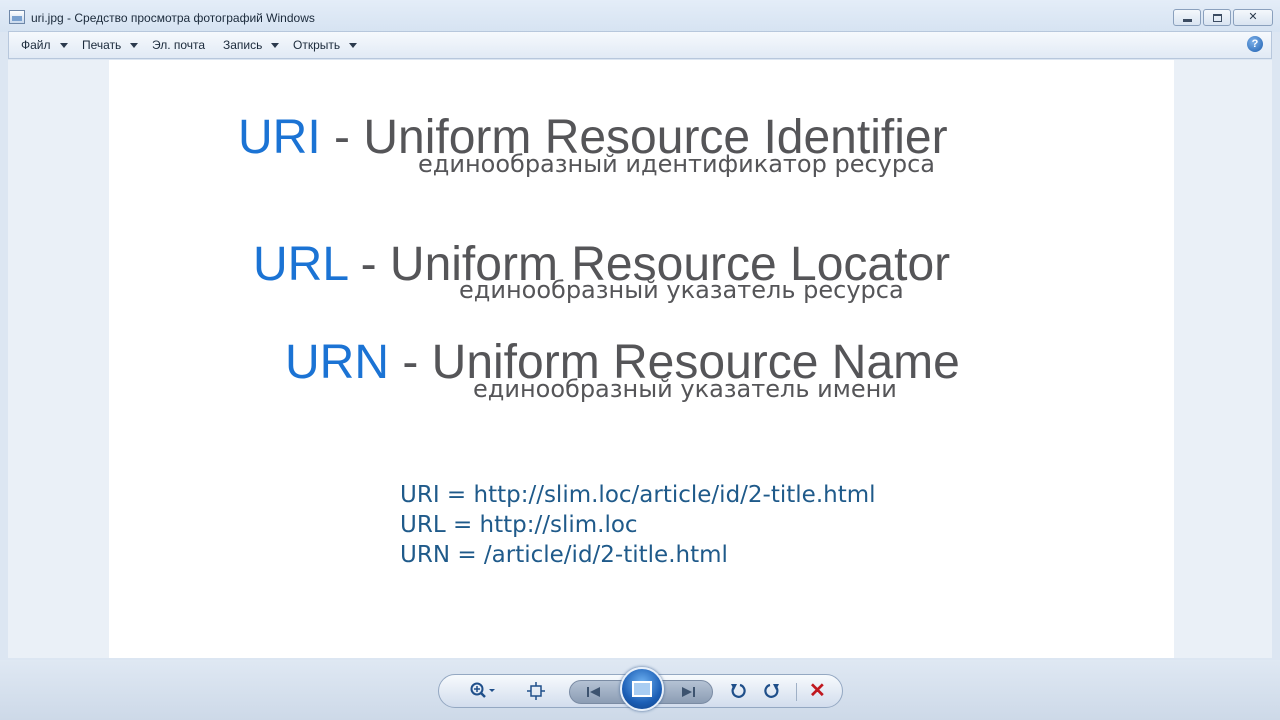 This screenshot has height=720, width=1280. I want to click on zoom-icon, so click(483, 694).